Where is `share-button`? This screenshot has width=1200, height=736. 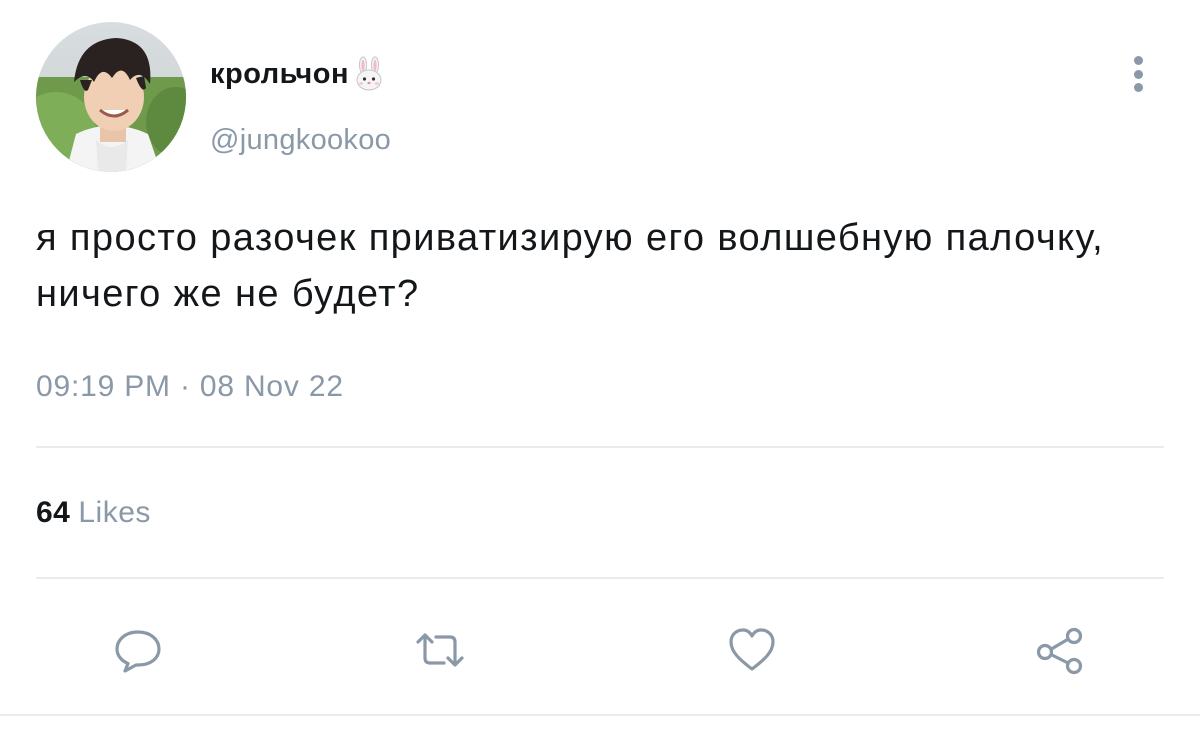 share-button is located at coordinates (1060, 650).